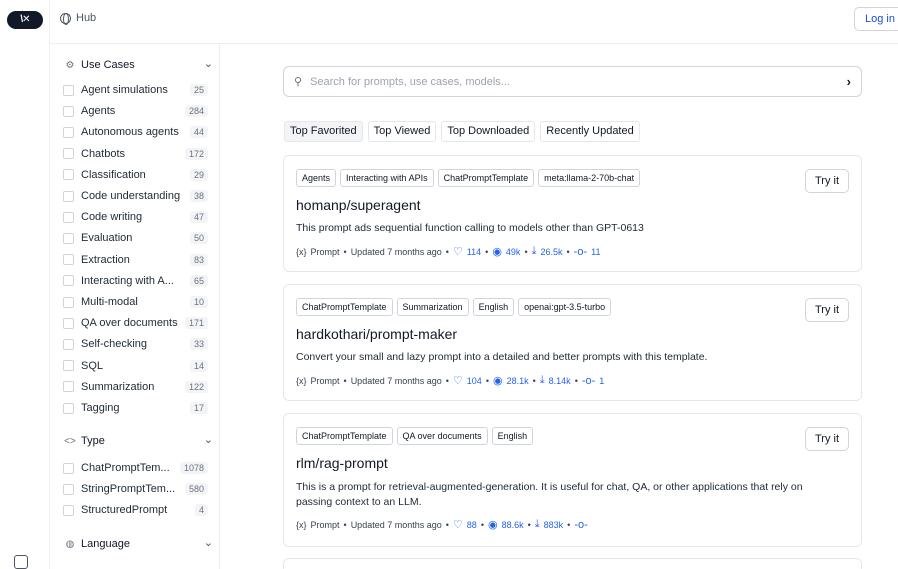 This screenshot has width=898, height=569. I want to click on filter-label: Evaluation, so click(107, 238).